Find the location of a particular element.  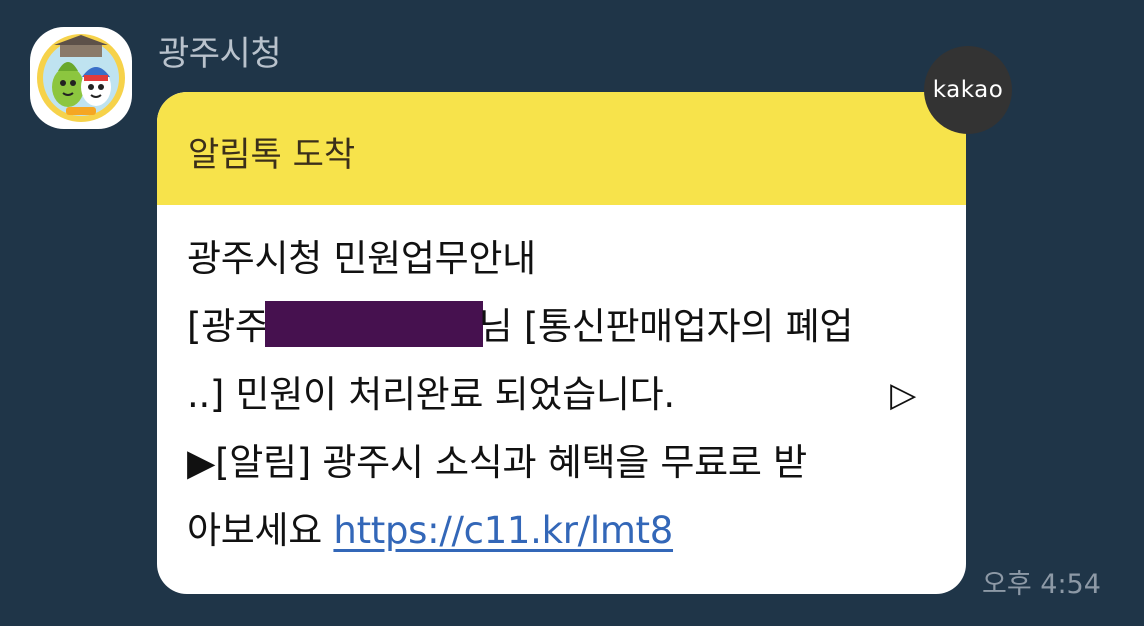

message-link: https://c11.kr/lmt8 is located at coordinates (503, 530).